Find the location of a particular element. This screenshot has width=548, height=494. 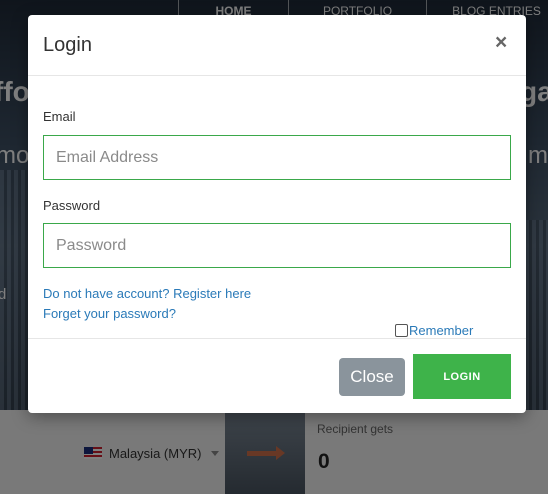

remember-checkbox is located at coordinates (401, 330).